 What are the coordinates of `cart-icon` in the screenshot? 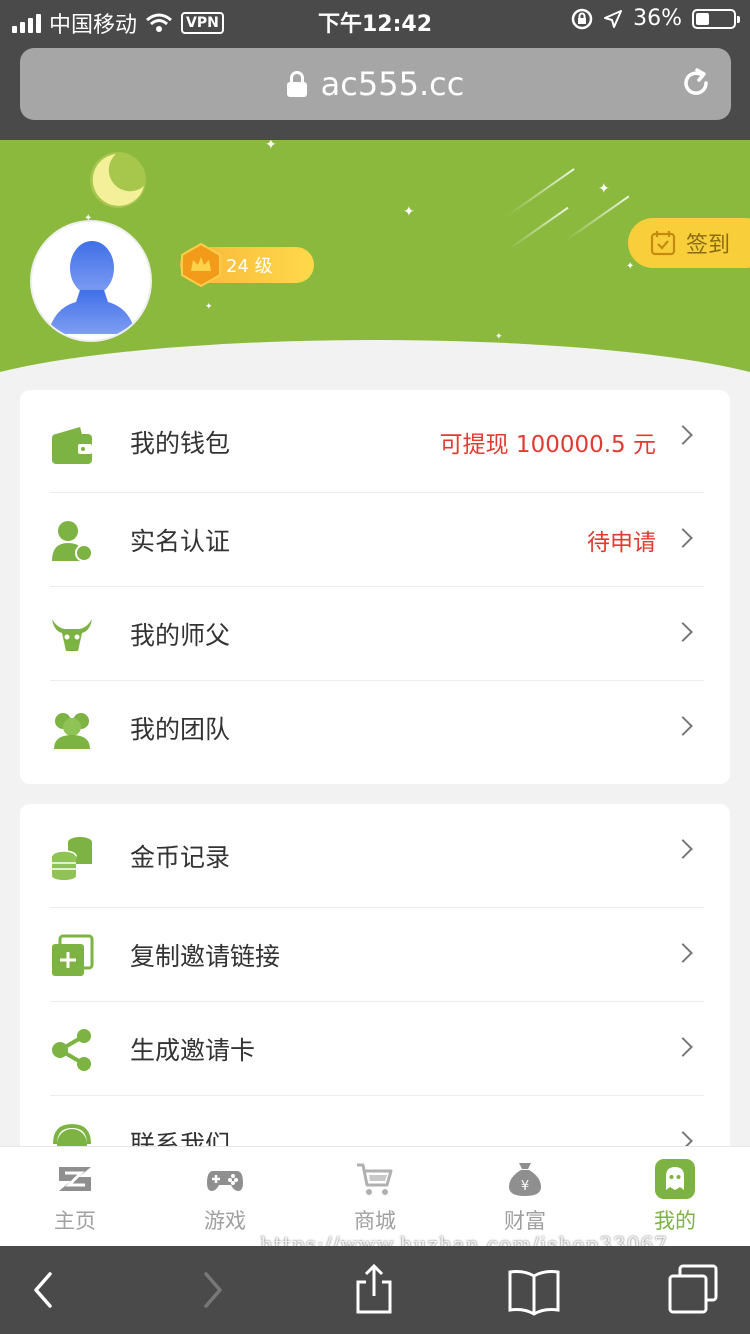 It's located at (375, 1179).